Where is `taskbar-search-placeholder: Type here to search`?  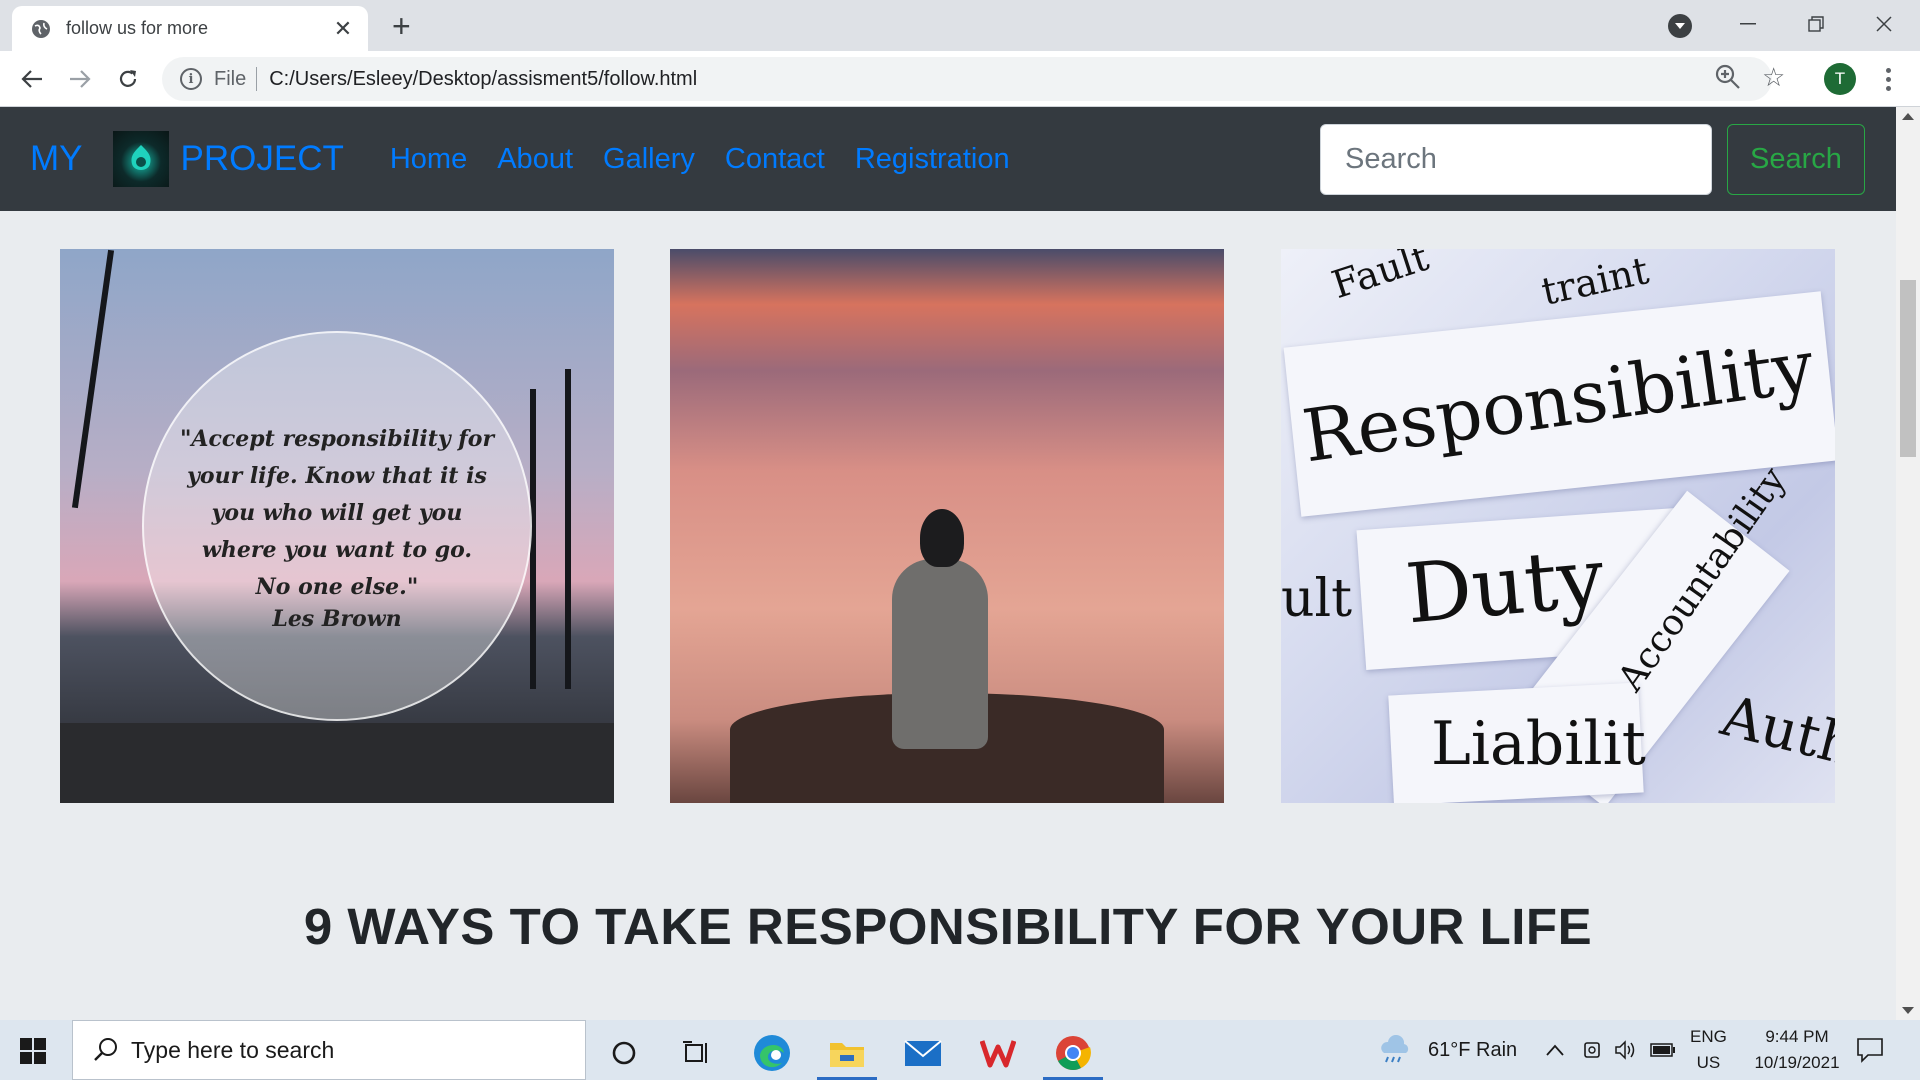
taskbar-search-placeholder: Type here to search is located at coordinates (233, 1049).